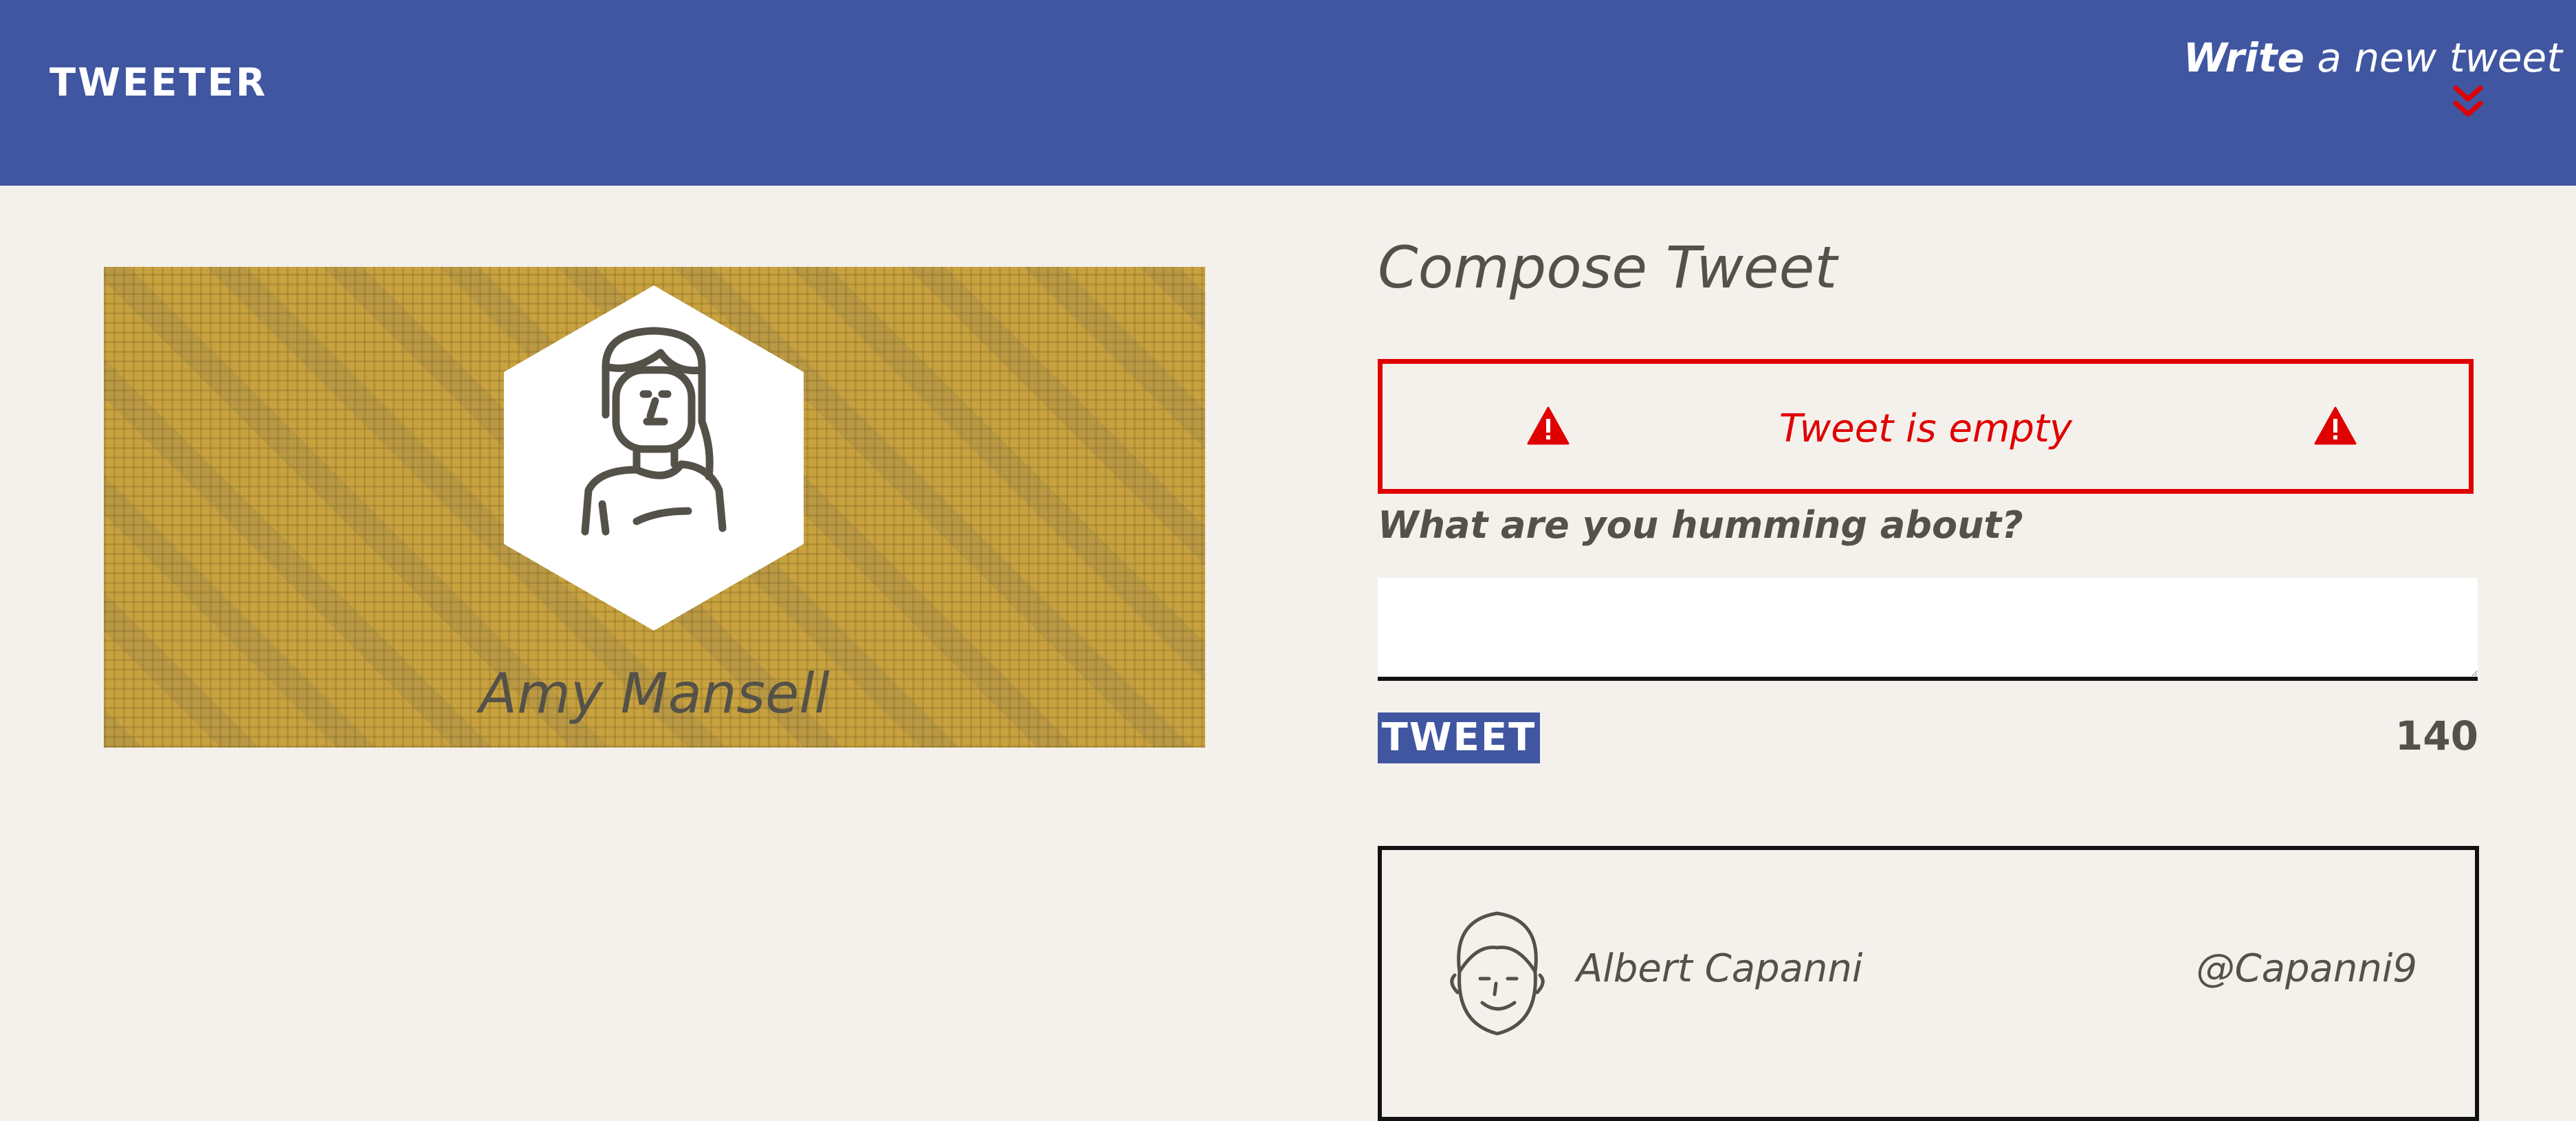  Describe the element at coordinates (1928, 629) in the screenshot. I see `tweet-textarea` at that location.